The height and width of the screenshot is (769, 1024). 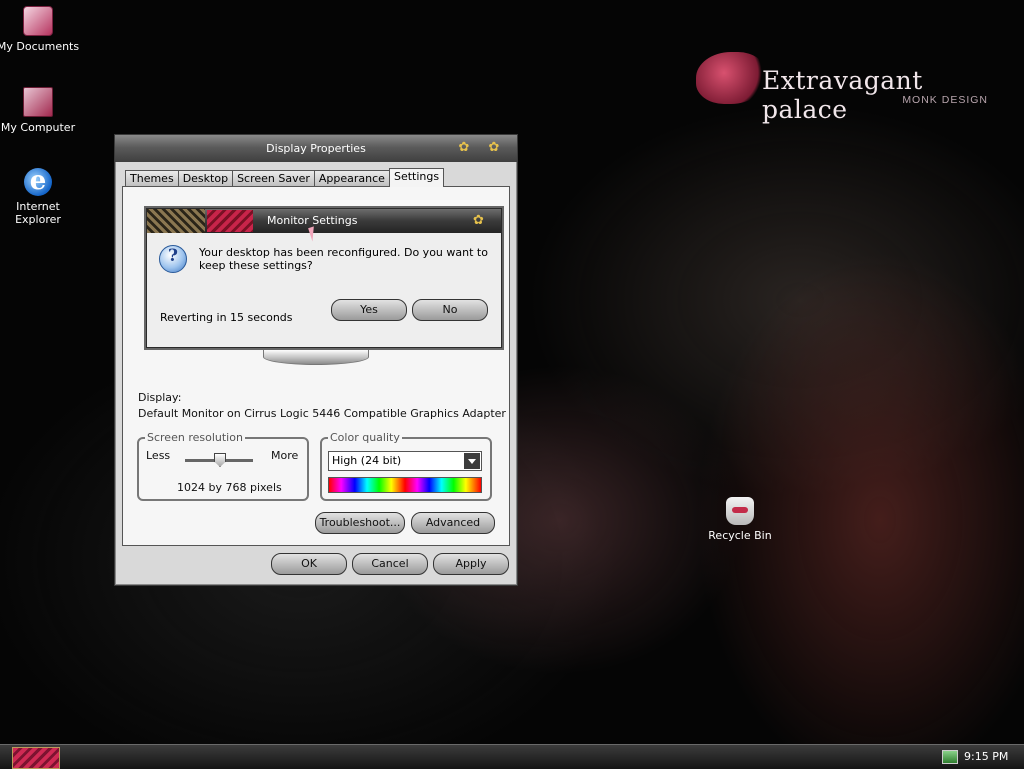 What do you see at coordinates (731, 78) in the screenshot?
I see `swirl-logo-icon` at bounding box center [731, 78].